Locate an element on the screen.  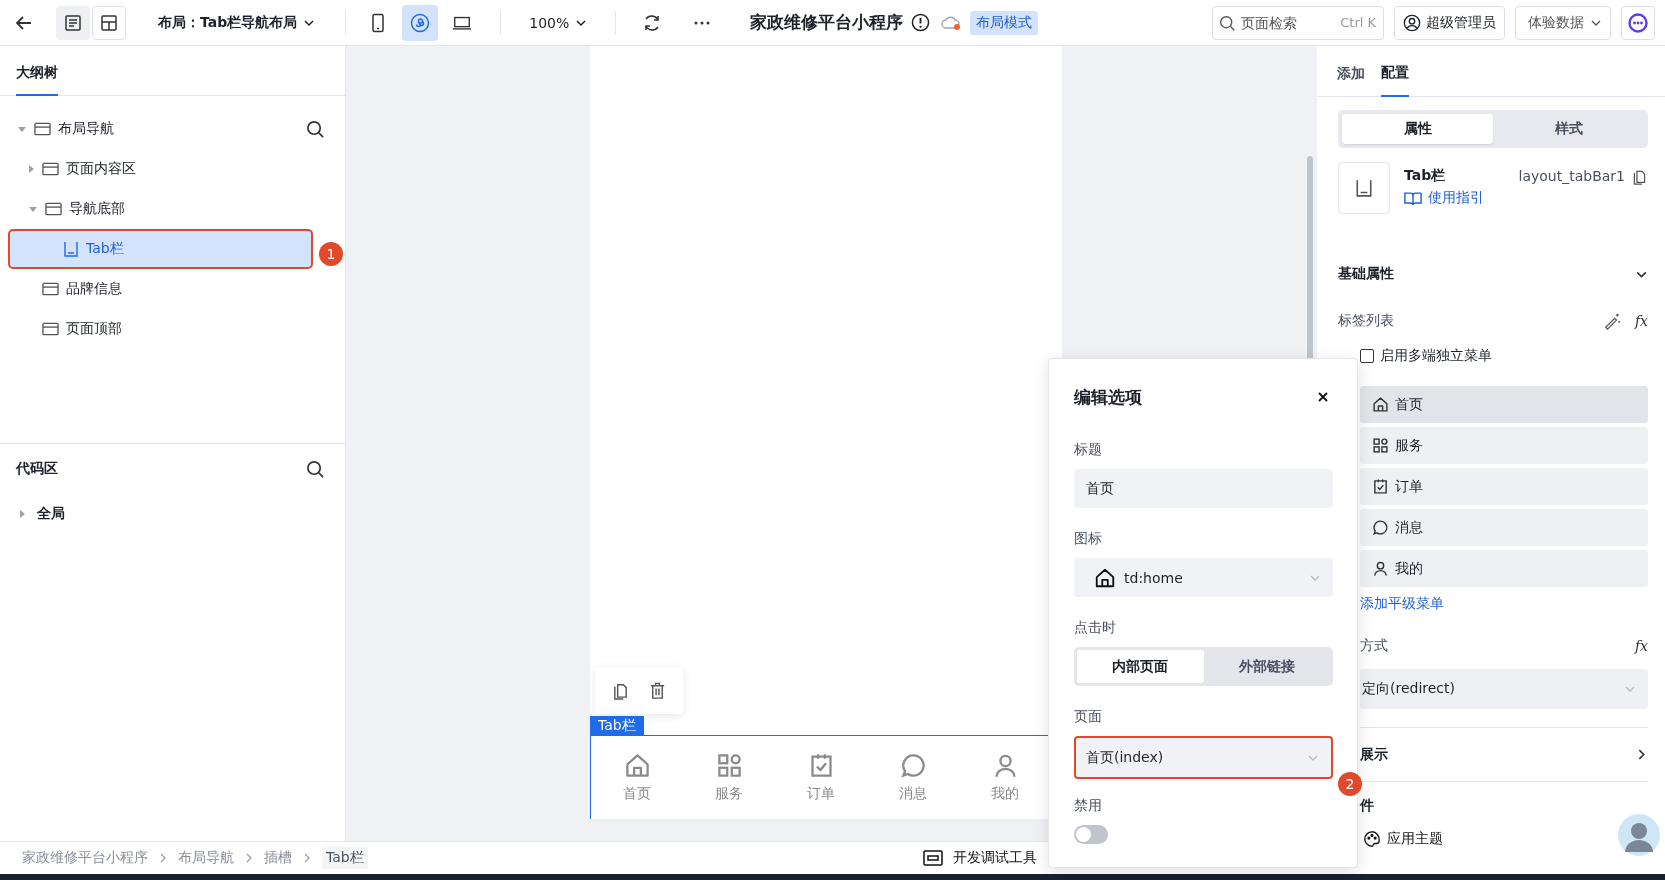
layout-icon is located at coordinates (109, 22).